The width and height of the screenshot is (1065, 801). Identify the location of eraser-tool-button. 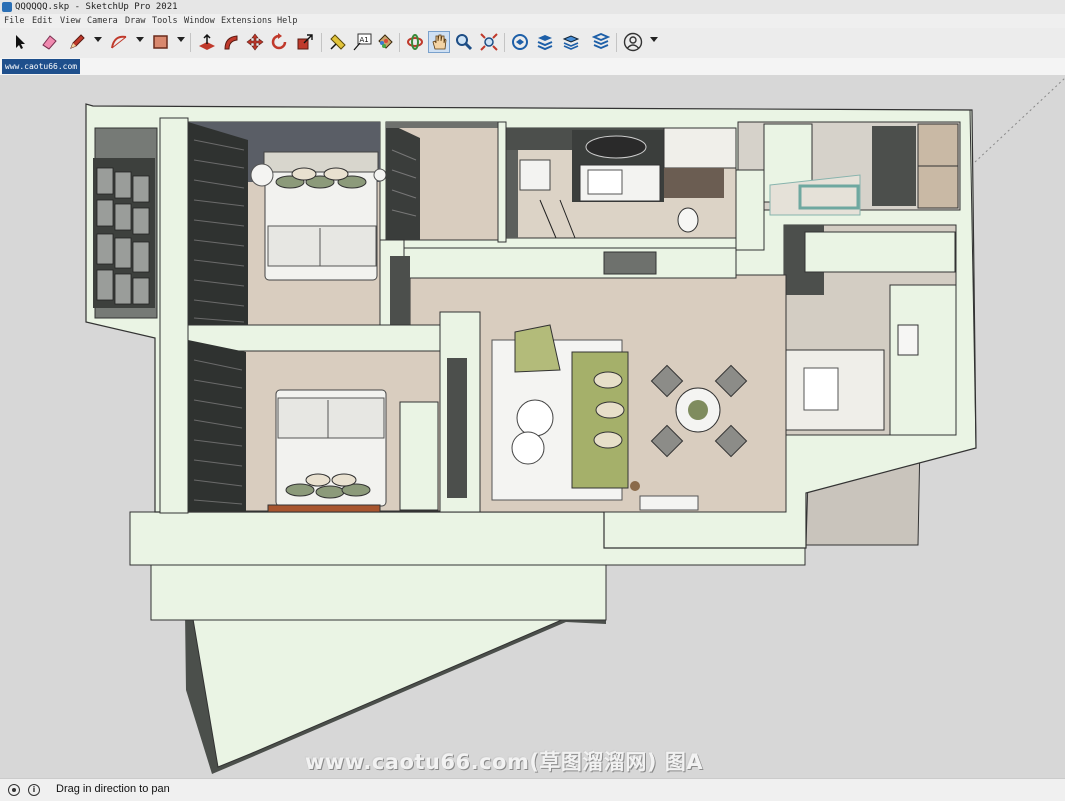
(49, 42).